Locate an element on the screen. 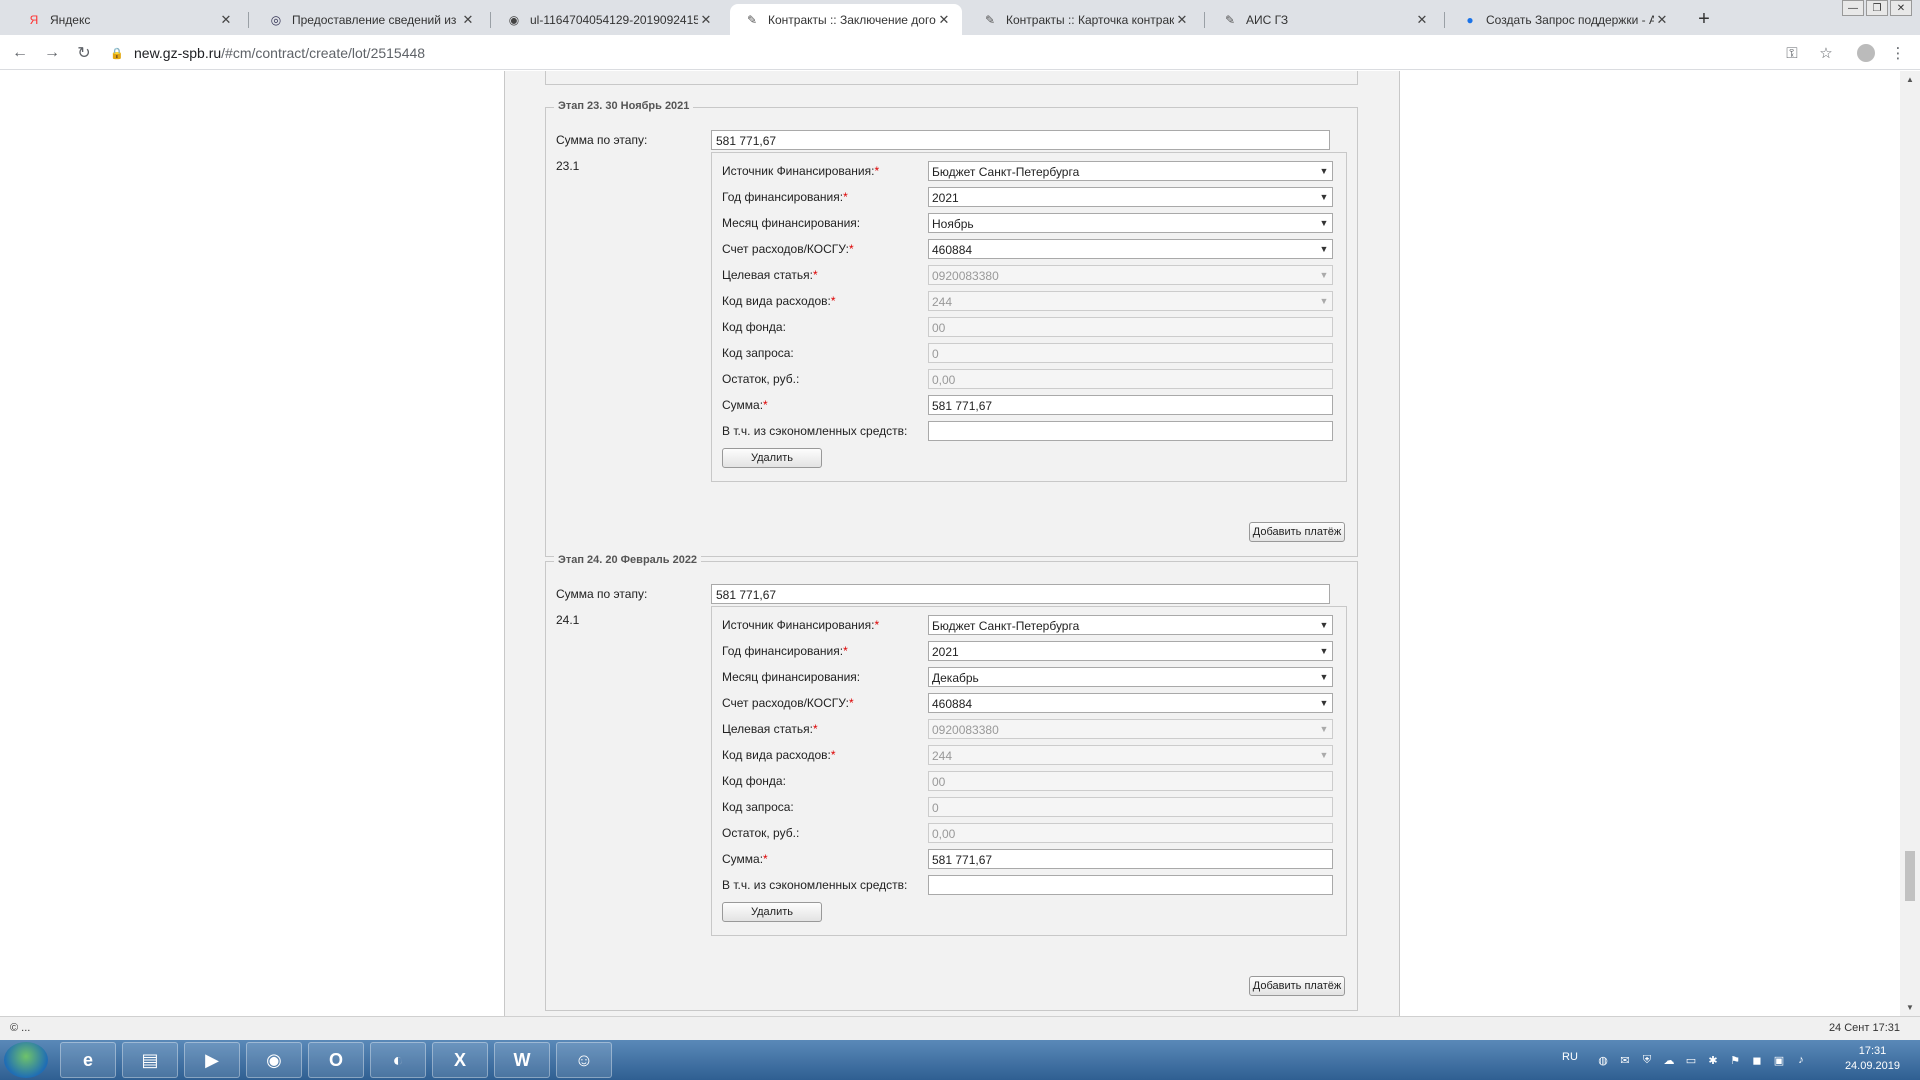  field-value: Ноябрь is located at coordinates (953, 224).